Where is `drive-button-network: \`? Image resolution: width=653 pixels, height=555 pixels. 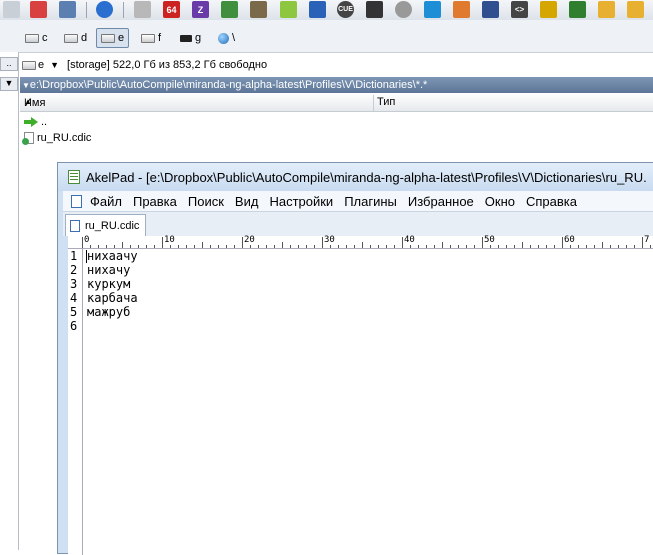 drive-button-network: \ is located at coordinates (226, 38).